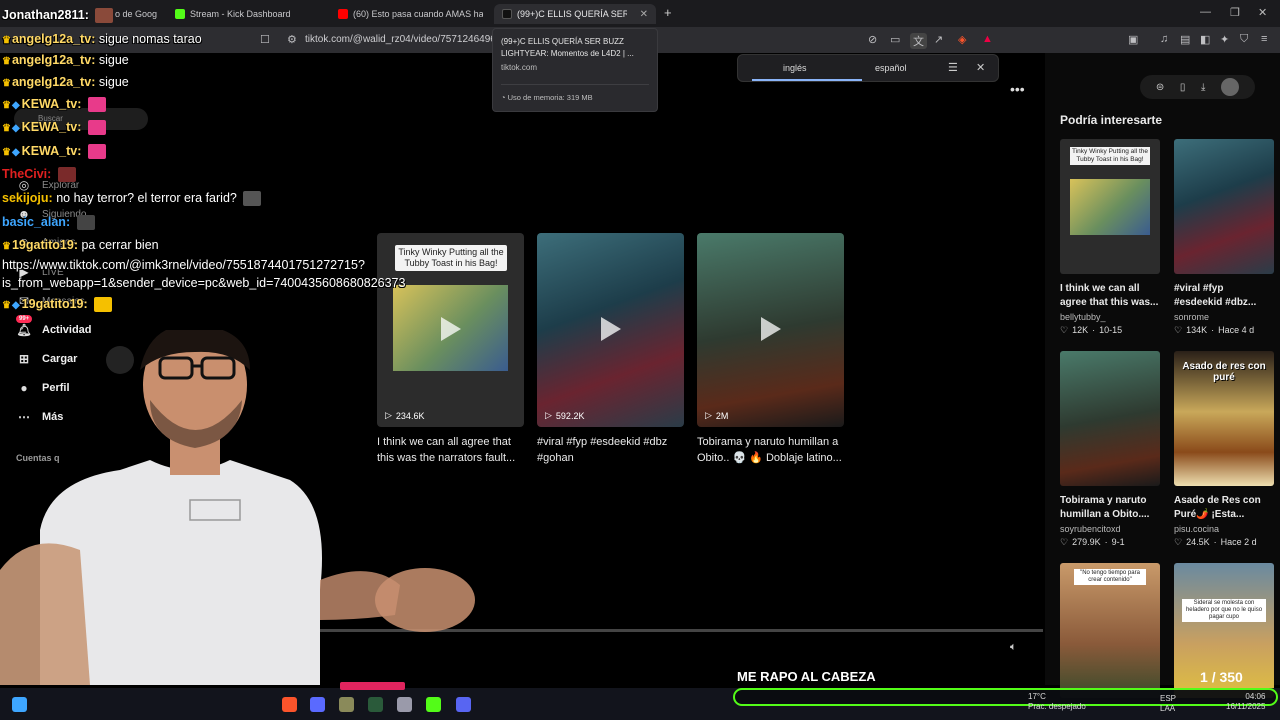 The width and height of the screenshot is (1280, 720). Describe the element at coordinates (1160, 87) in the screenshot. I see `coins-icon: ⊜` at that location.